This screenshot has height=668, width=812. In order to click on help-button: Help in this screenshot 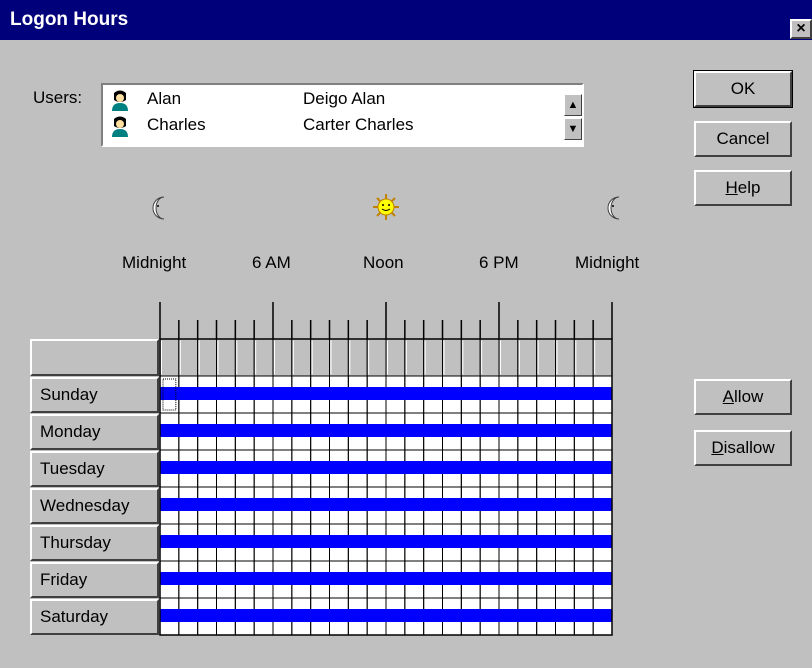, I will do `click(743, 188)`.